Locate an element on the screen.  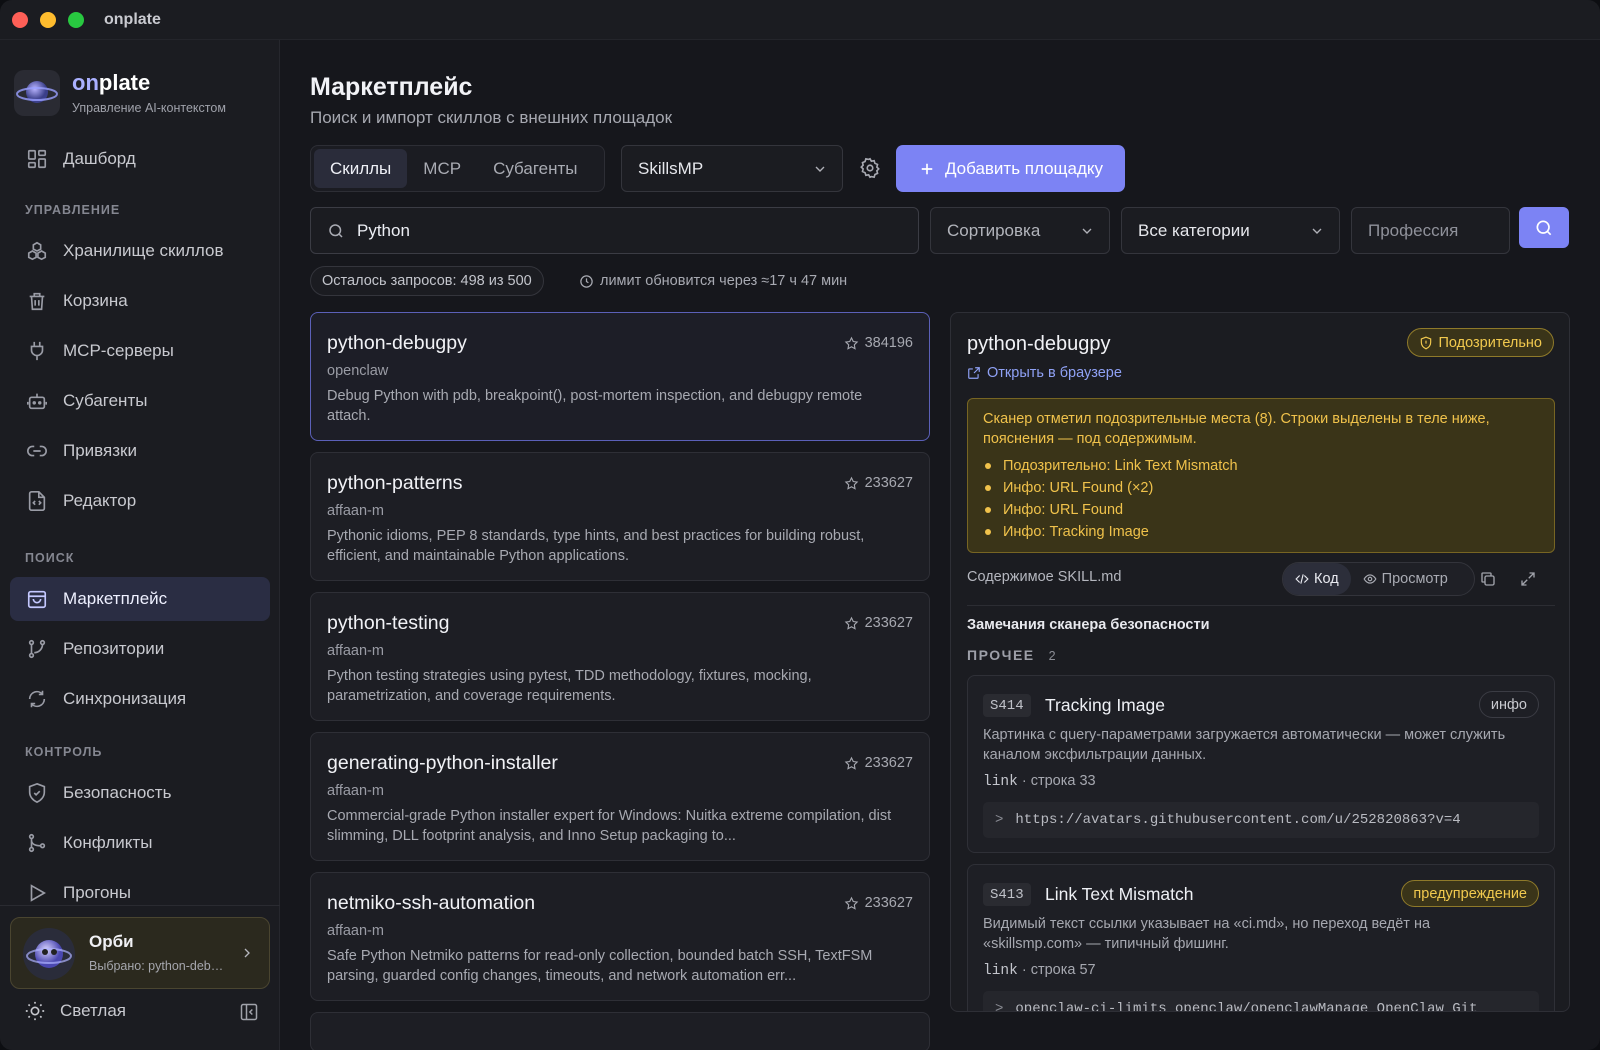
sidebar-item-label: Дашборд is located at coordinates (99, 158).